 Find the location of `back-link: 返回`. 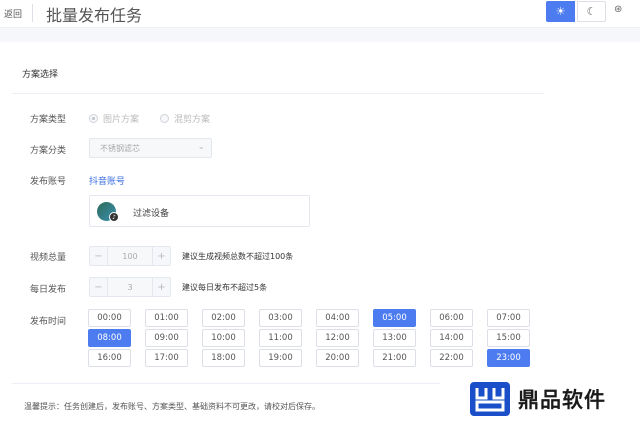

back-link: 返回 is located at coordinates (13, 13).